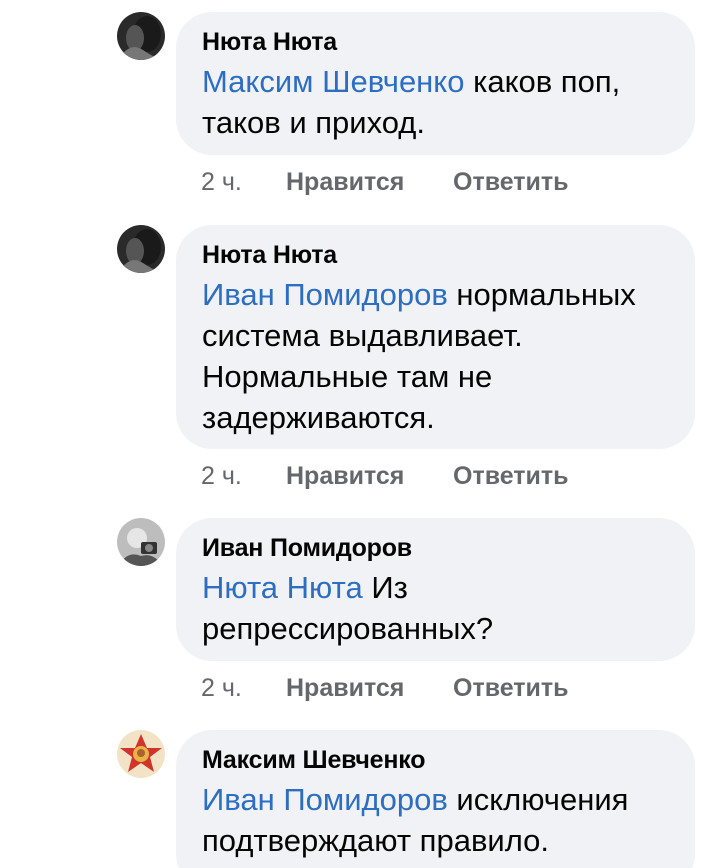  What do you see at coordinates (333, 81) in the screenshot?
I see `mention-link: Максим Шевченко` at bounding box center [333, 81].